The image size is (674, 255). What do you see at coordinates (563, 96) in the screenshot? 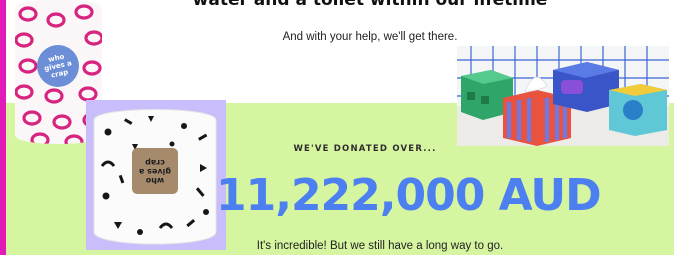
I see `tissue-boxes-image` at bounding box center [563, 96].